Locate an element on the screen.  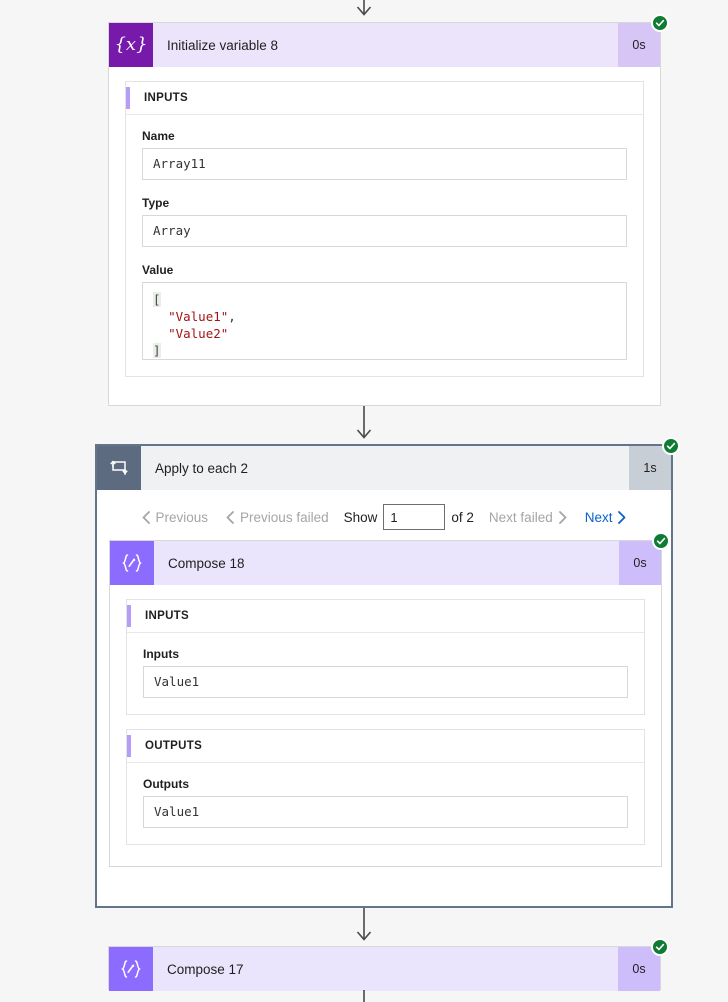
next-label: Next is located at coordinates (598, 517).